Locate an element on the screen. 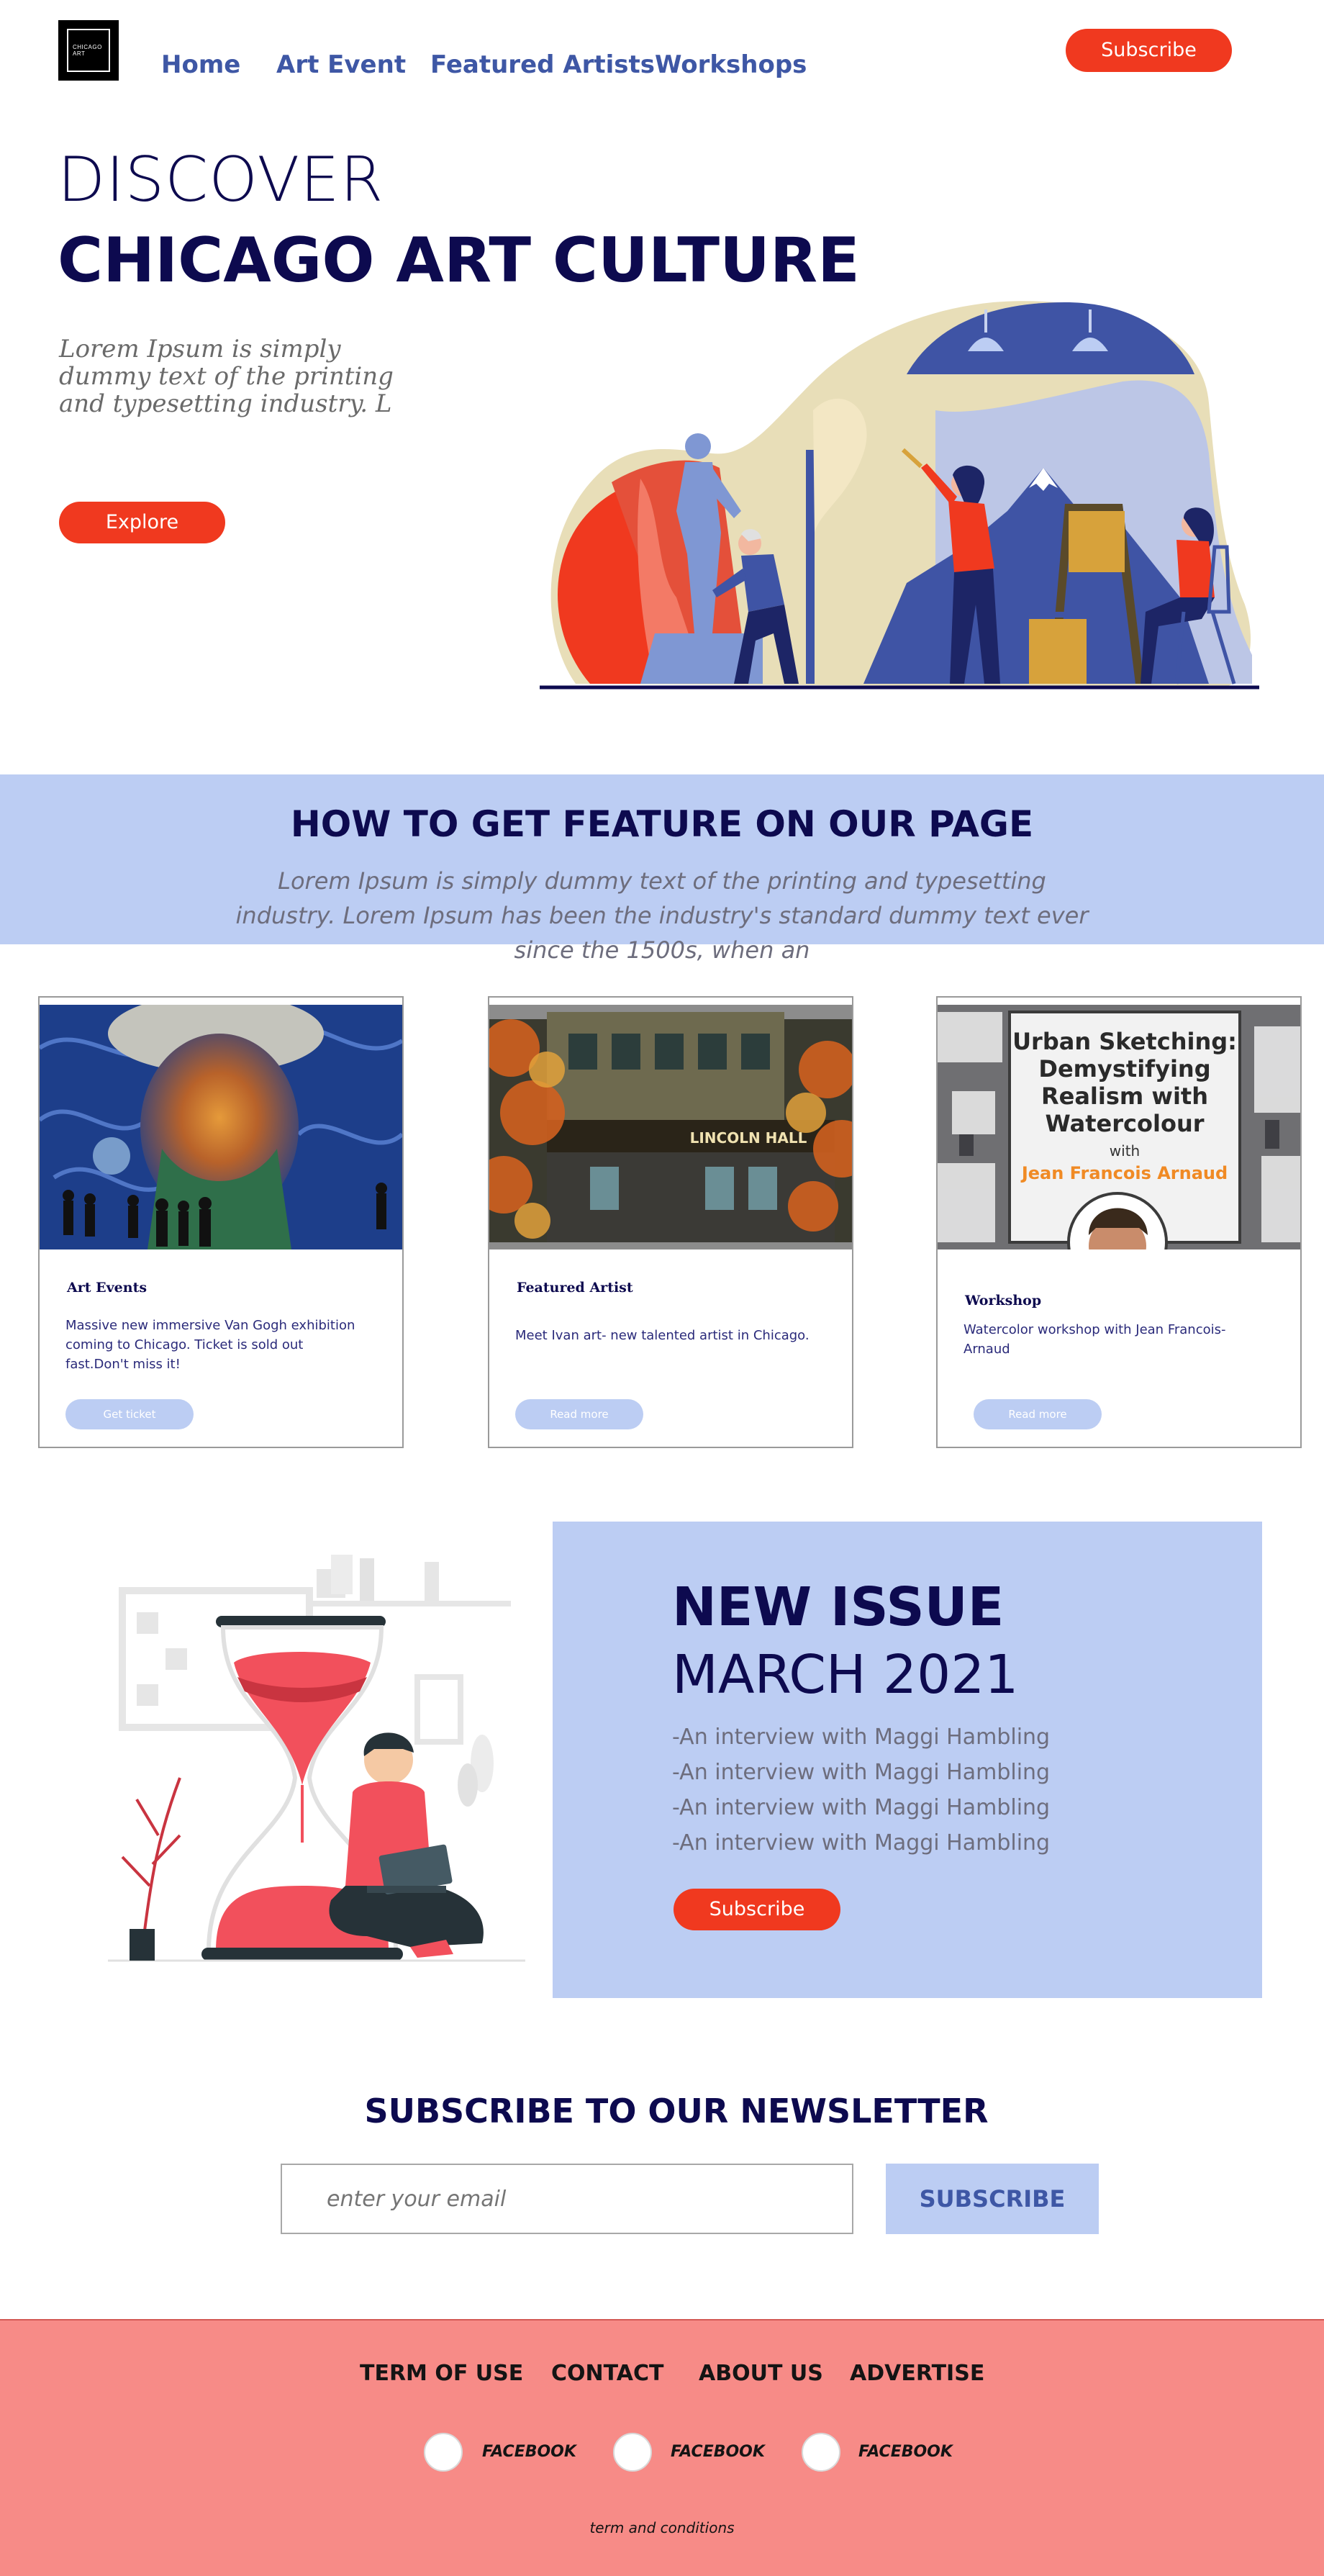 The width and height of the screenshot is (1324, 2576). issue-date: MARCH 2021 is located at coordinates (845, 1675).